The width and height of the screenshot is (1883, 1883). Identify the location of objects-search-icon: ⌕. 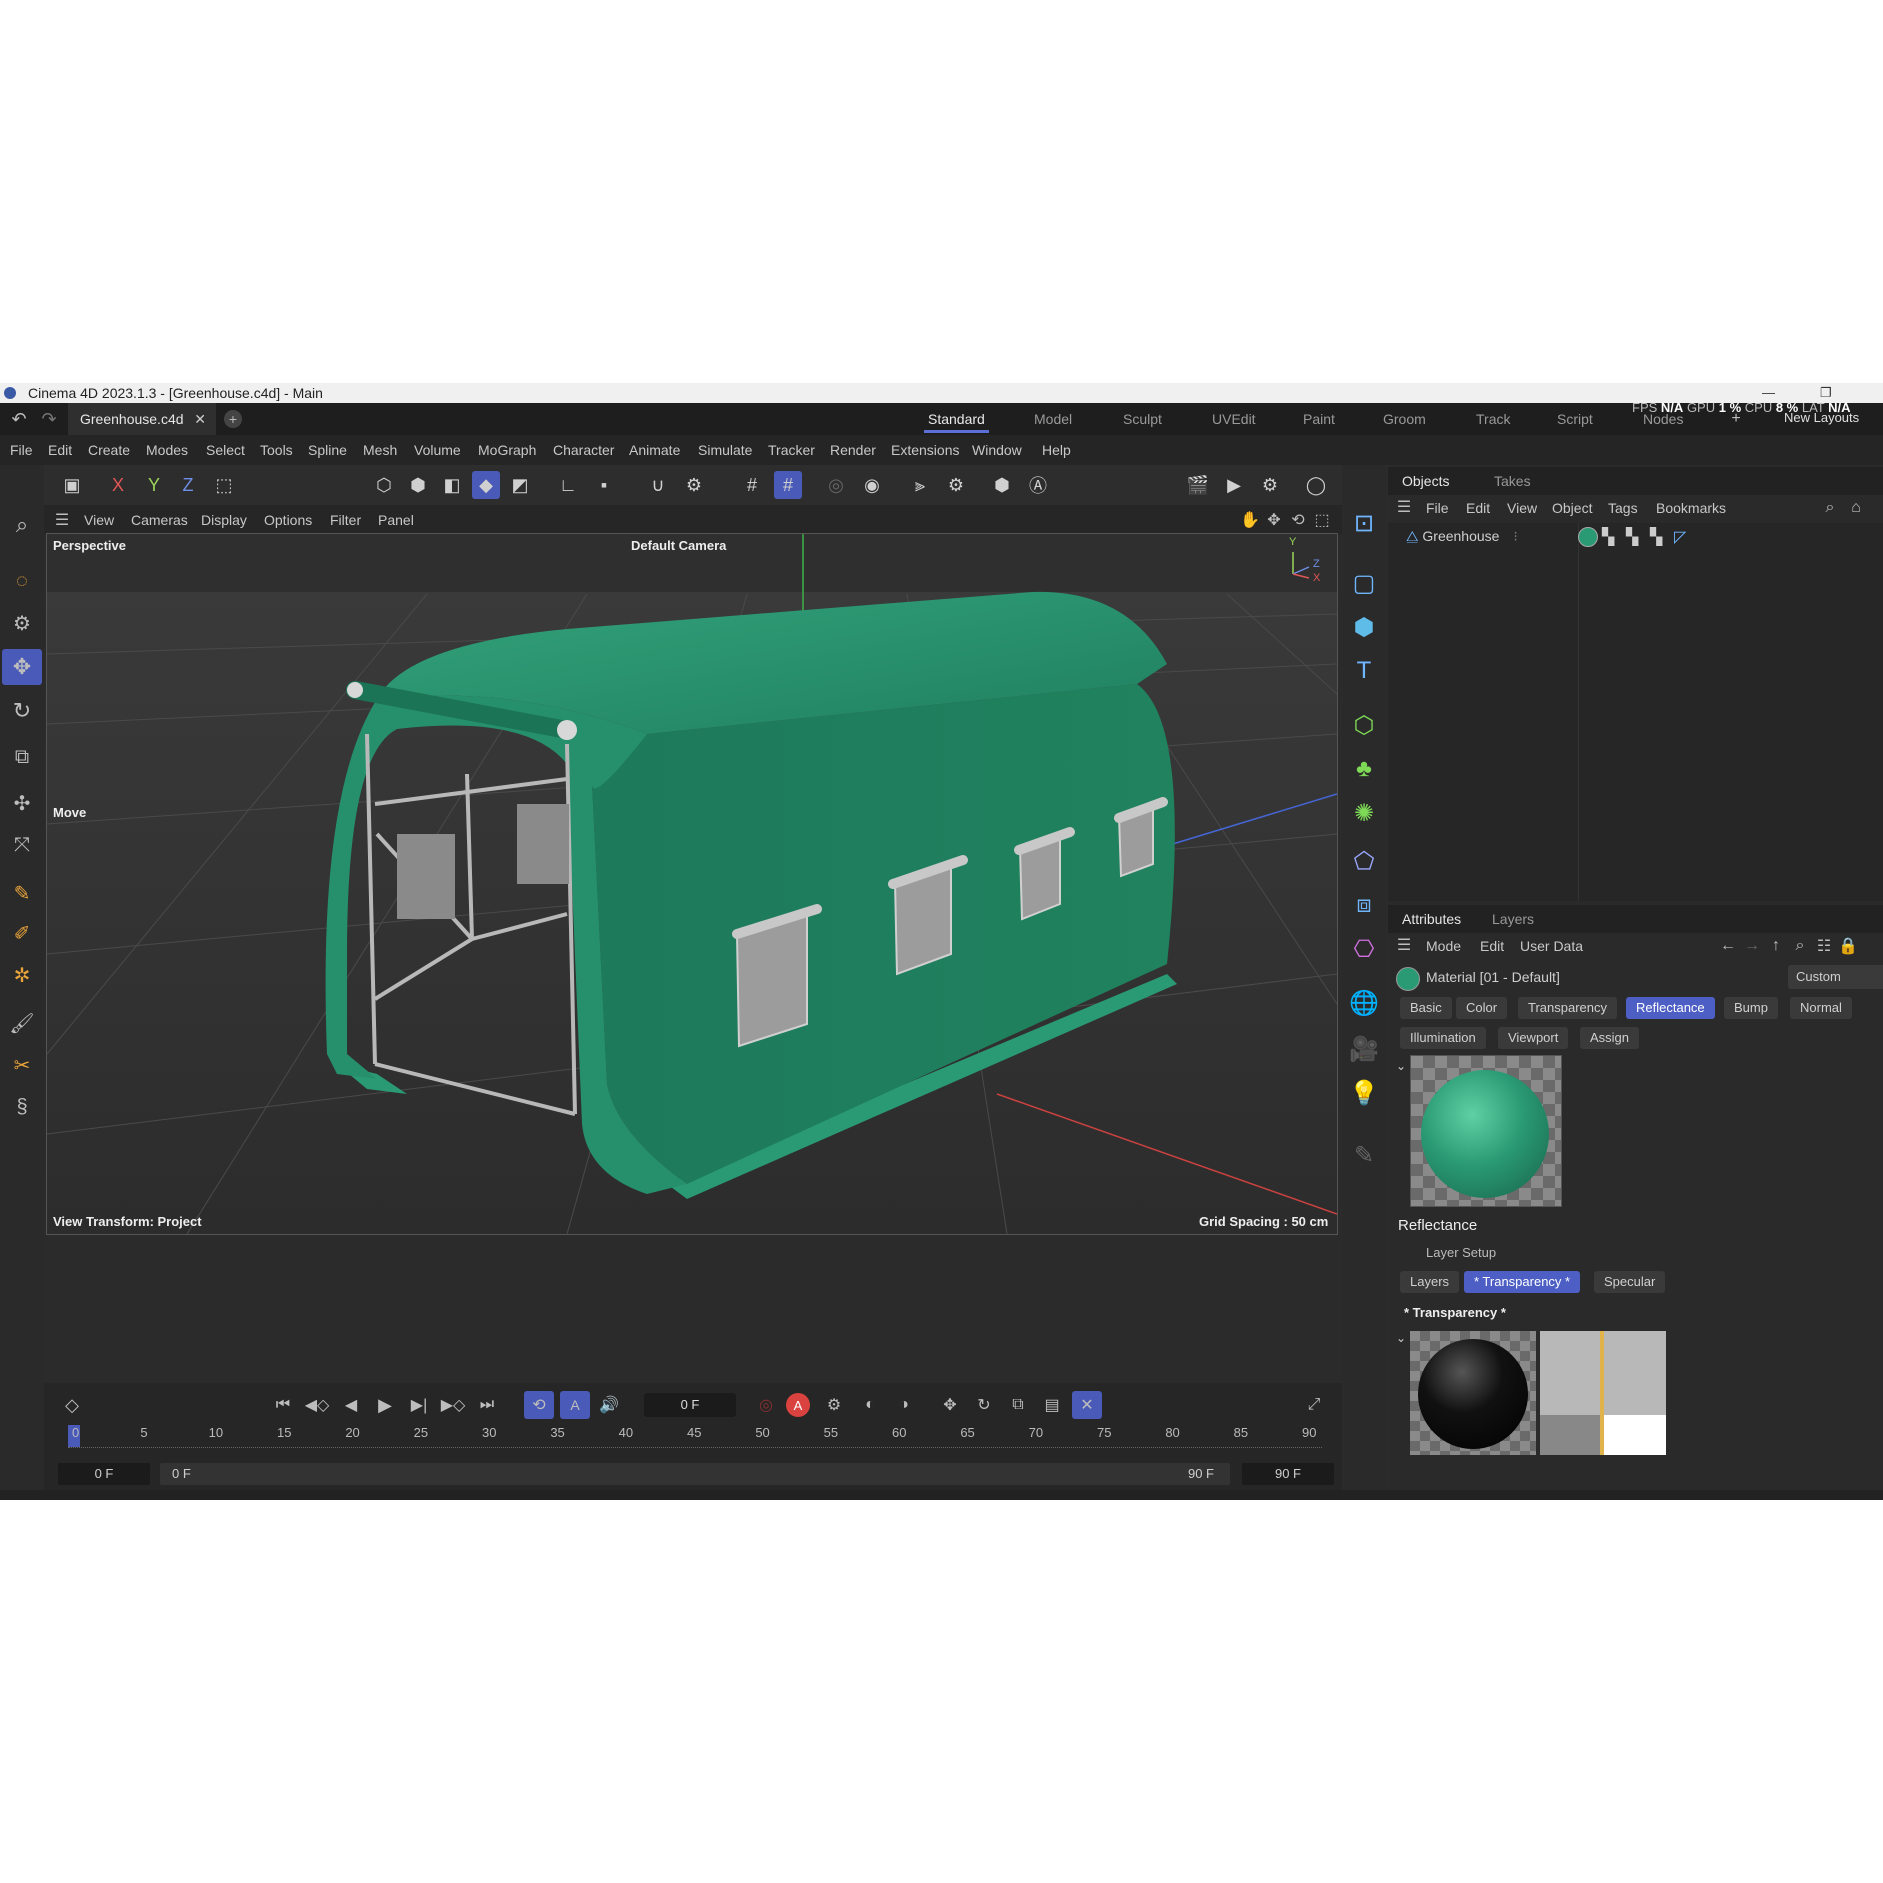
(1830, 508).